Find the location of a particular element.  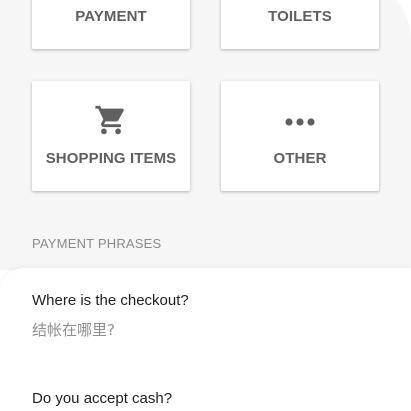

phrase-english: Do you accept cash? is located at coordinates (102, 398).